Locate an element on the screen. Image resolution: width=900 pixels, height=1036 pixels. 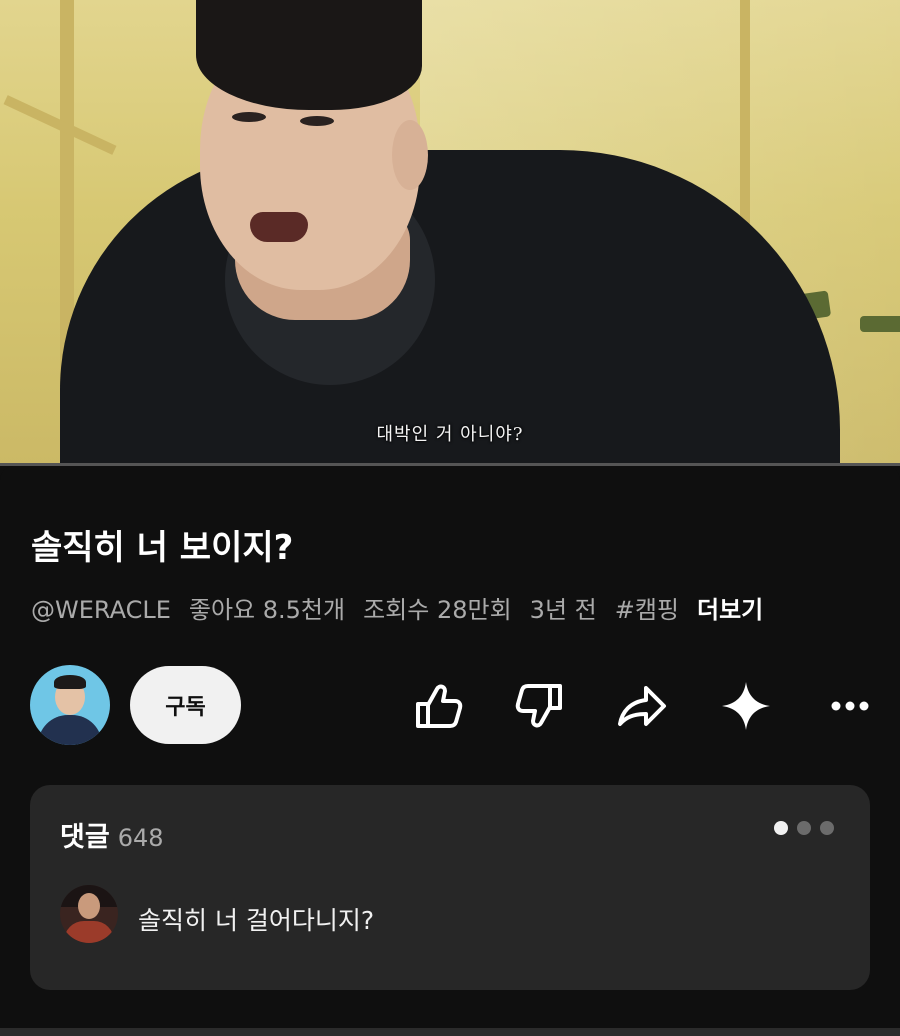
like-icon is located at coordinates (439, 706).